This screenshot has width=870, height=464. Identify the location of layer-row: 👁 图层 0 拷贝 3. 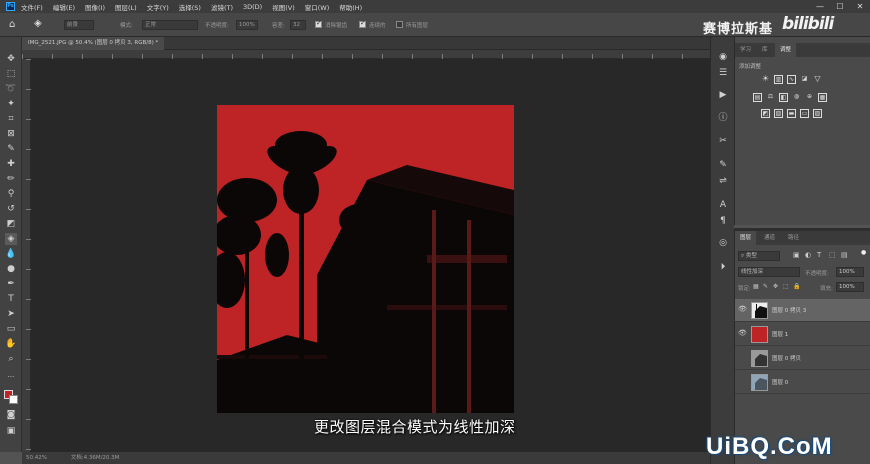
(802, 310).